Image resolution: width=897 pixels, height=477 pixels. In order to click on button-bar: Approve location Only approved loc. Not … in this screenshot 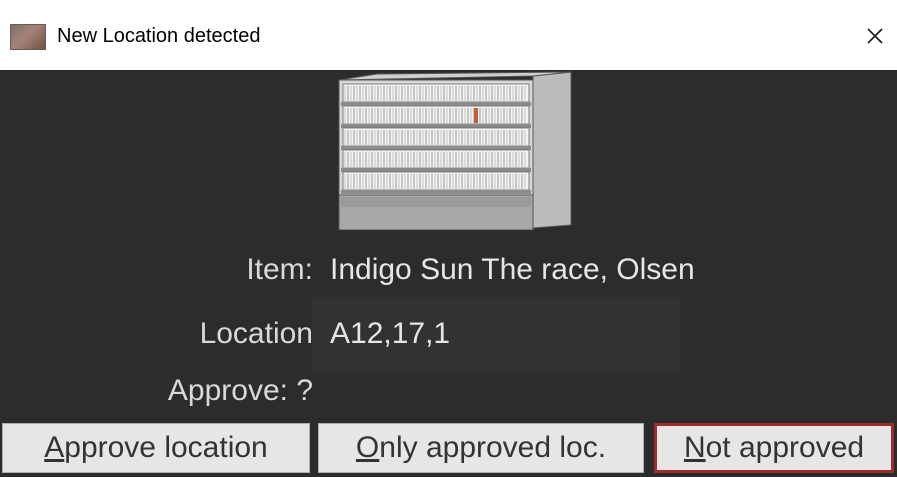, I will do `click(448, 450)`.